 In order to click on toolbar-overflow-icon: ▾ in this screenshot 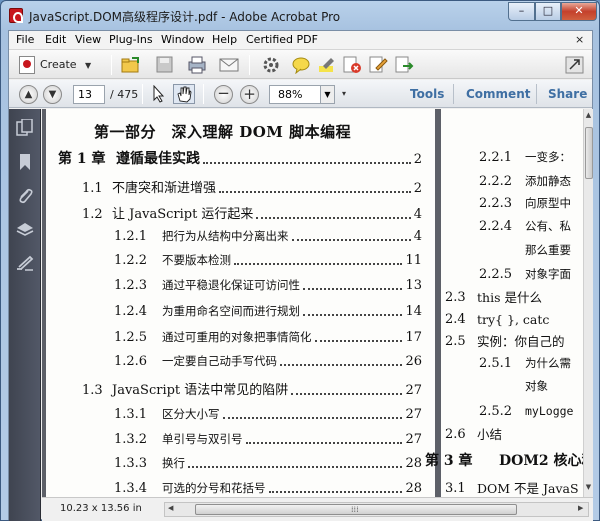, I will do `click(344, 93)`.